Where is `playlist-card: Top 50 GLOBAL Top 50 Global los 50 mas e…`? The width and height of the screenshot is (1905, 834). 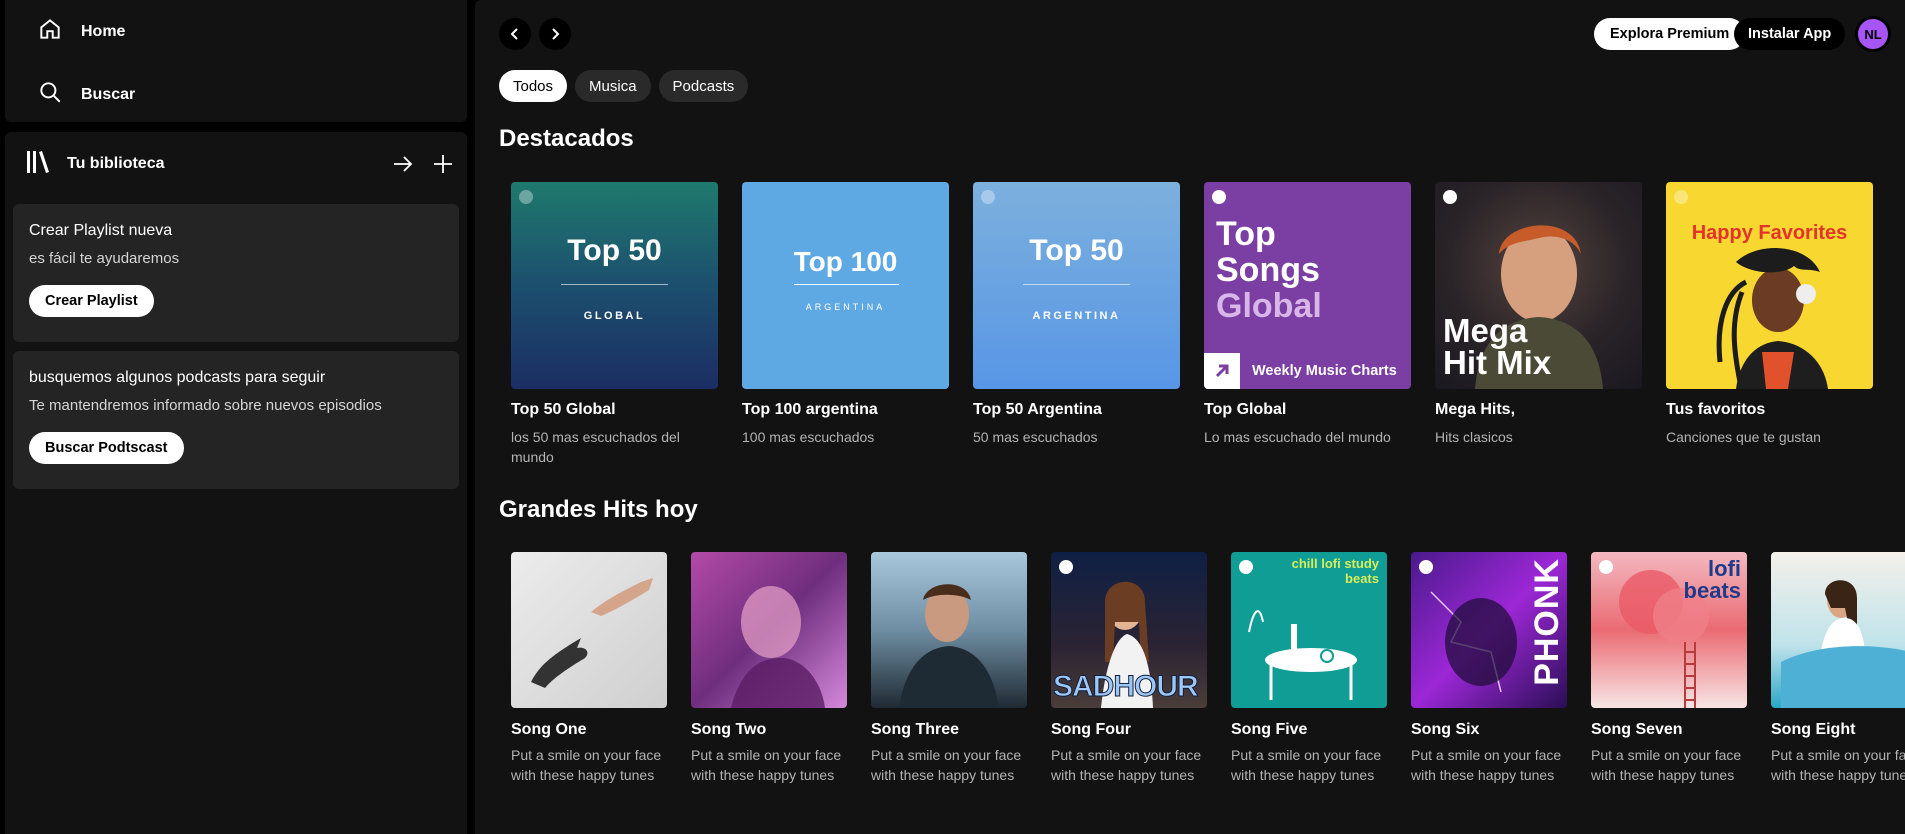
playlist-card: Top 50 GLOBAL Top 50 Global los 50 mas e… is located at coordinates (614, 324).